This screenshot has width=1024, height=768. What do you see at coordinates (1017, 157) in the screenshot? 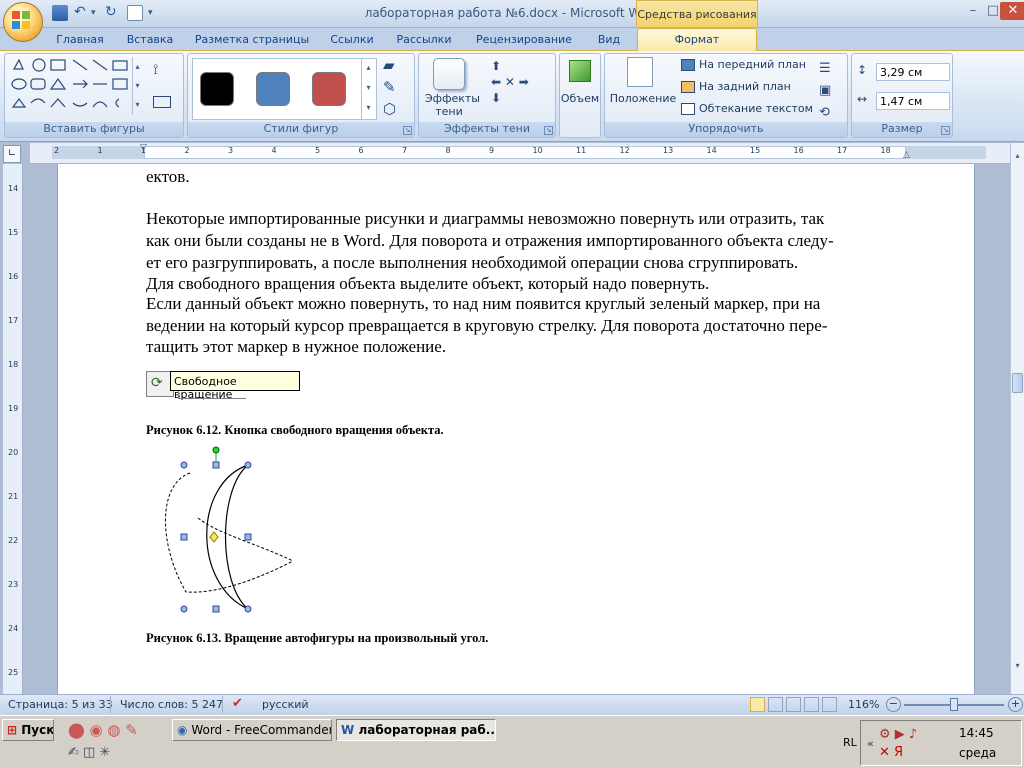
I see `scroll-up-icon: ▴` at bounding box center [1017, 157].